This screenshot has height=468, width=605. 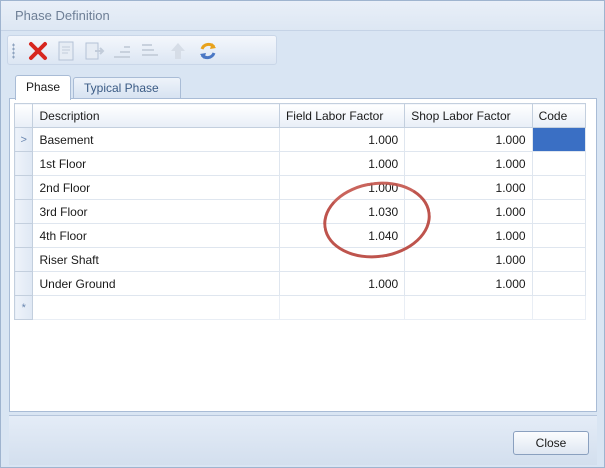 I want to click on column-header-description: Description, so click(x=156, y=115).